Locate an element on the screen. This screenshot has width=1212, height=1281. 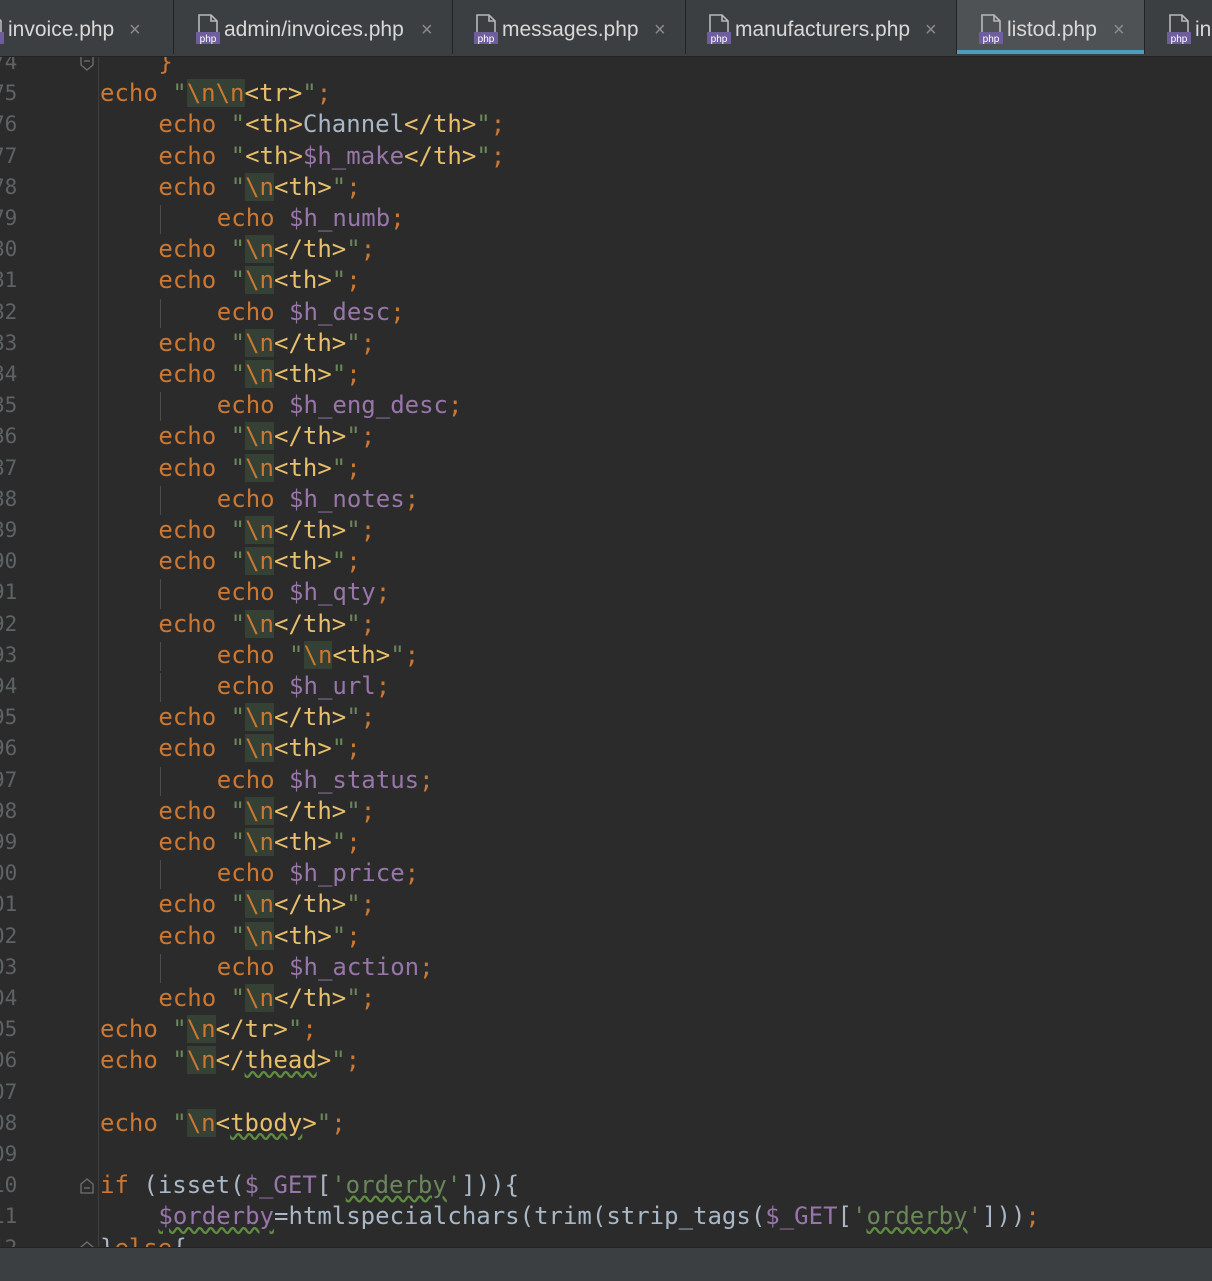
code-token: </ is located at coordinates (230, 1060).